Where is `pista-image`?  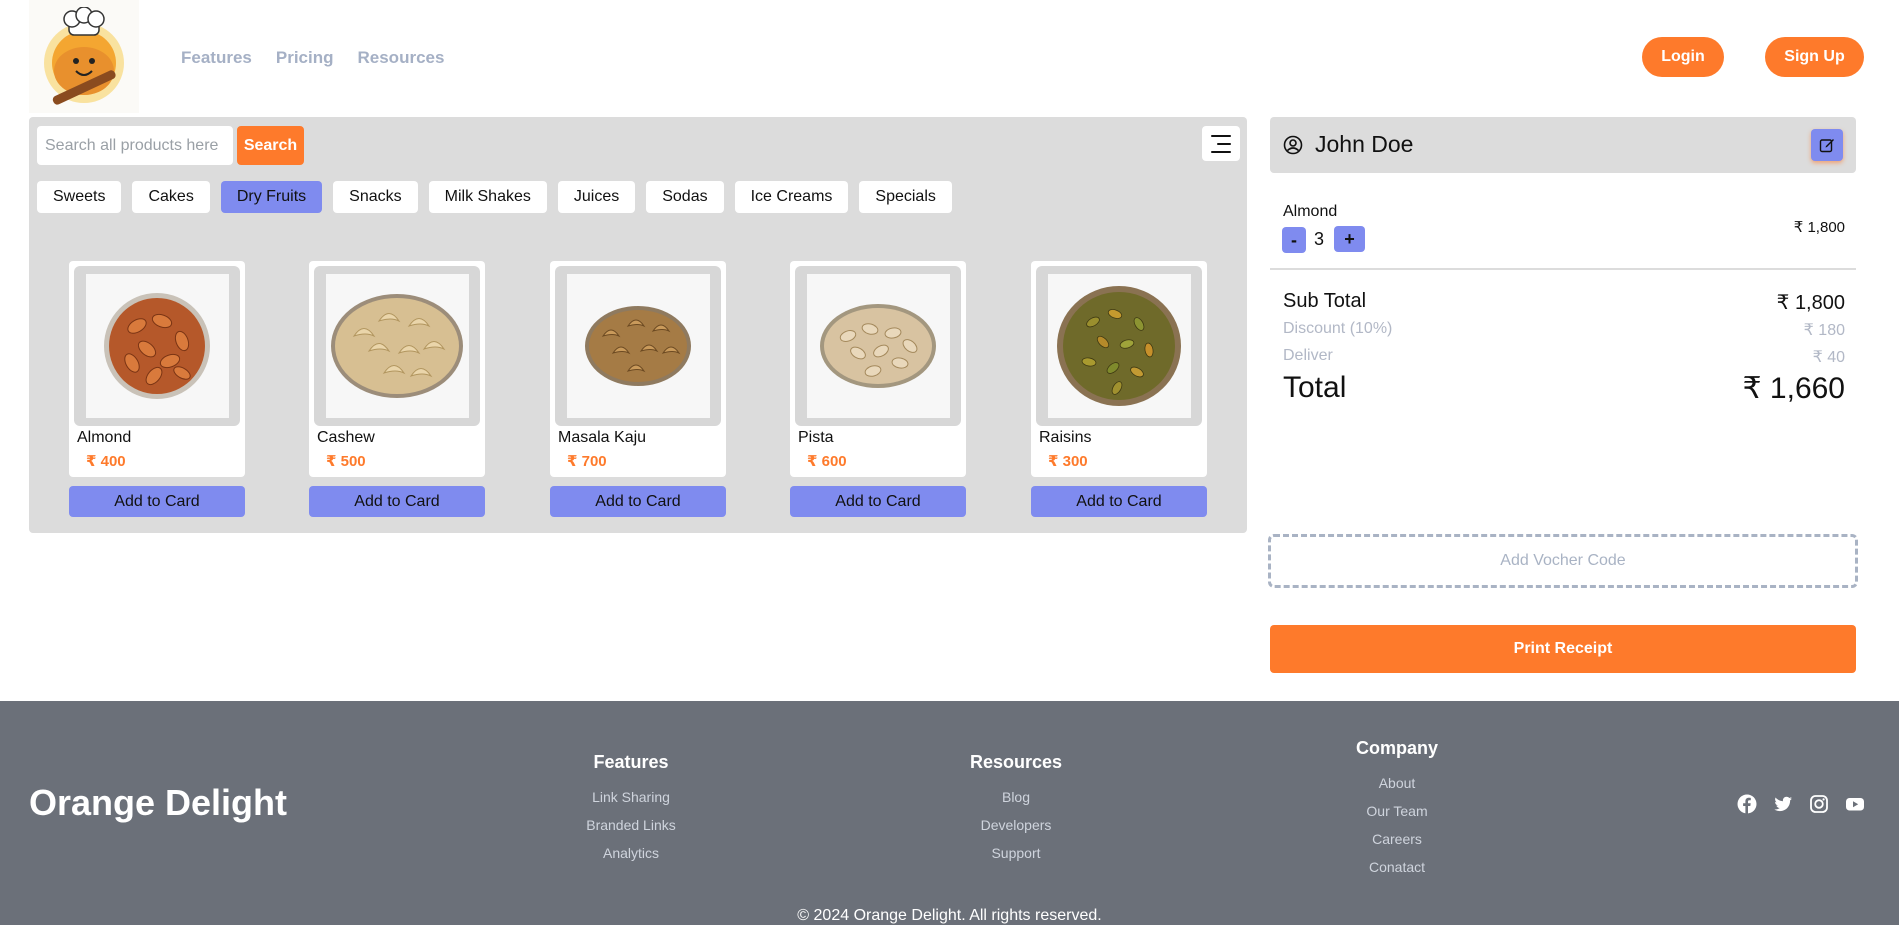 pista-image is located at coordinates (878, 346).